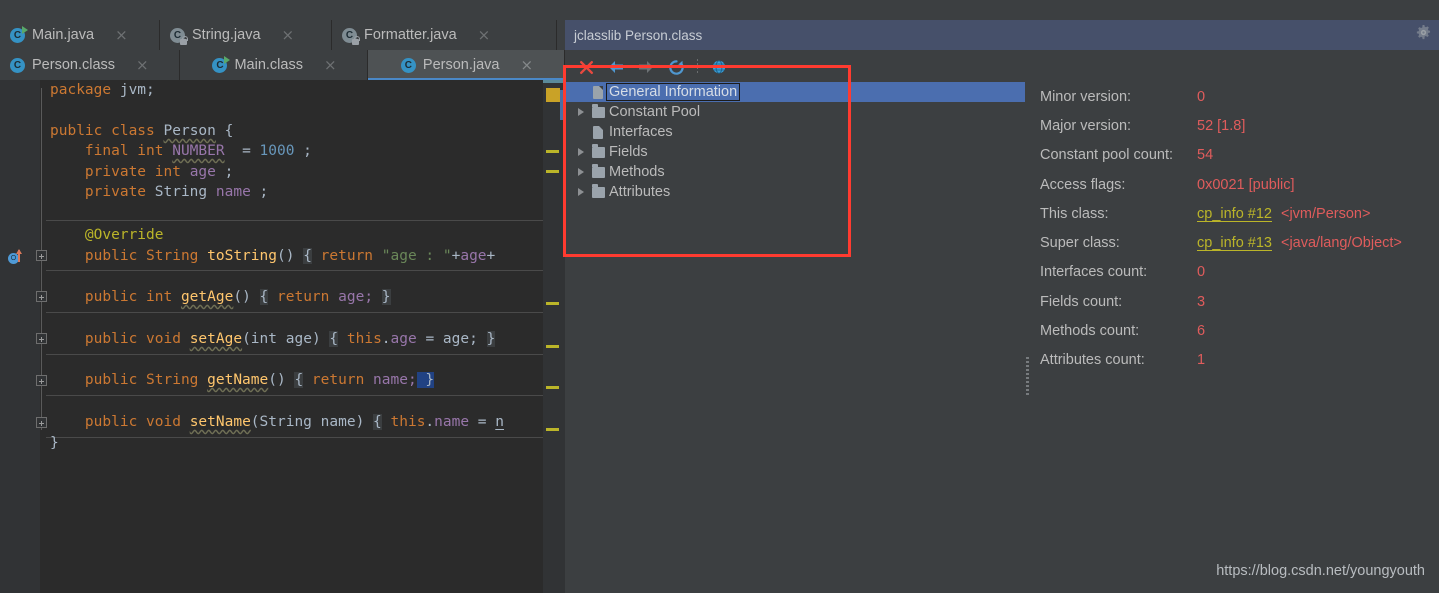 Image resolution: width=1439 pixels, height=593 pixels. I want to click on panel-splitter, so click(1027, 337).